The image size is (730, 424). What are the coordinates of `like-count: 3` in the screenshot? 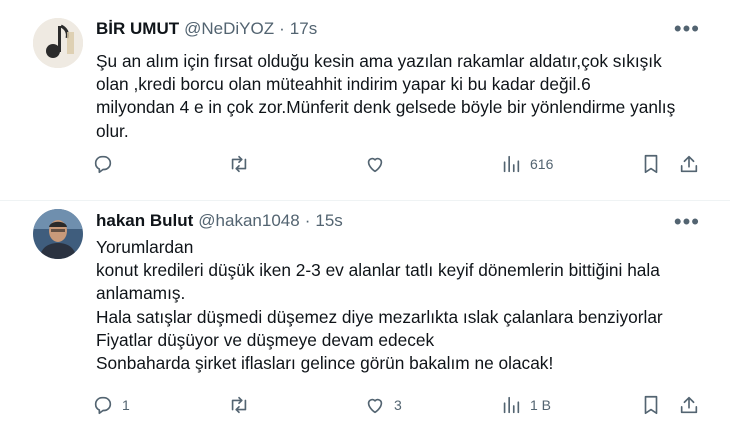 It's located at (398, 405).